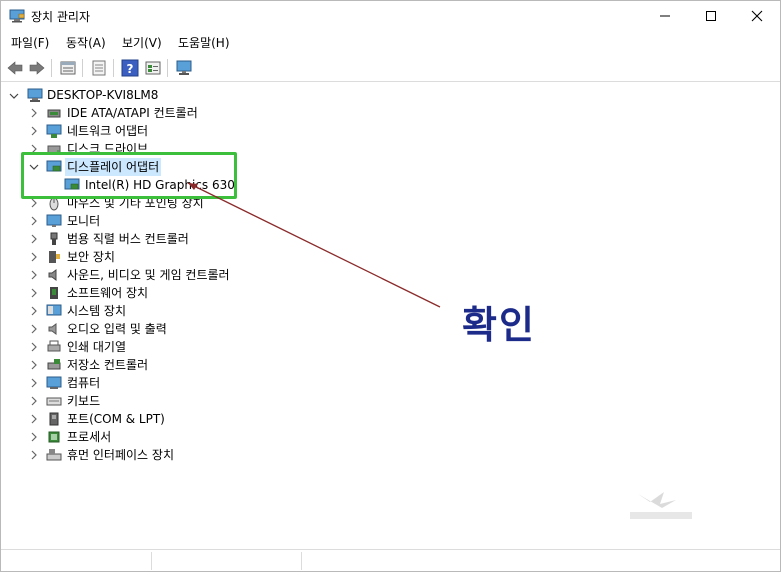 The image size is (781, 572). Describe the element at coordinates (142, 42) in the screenshot. I see `menu-view: 보기(V)` at that location.